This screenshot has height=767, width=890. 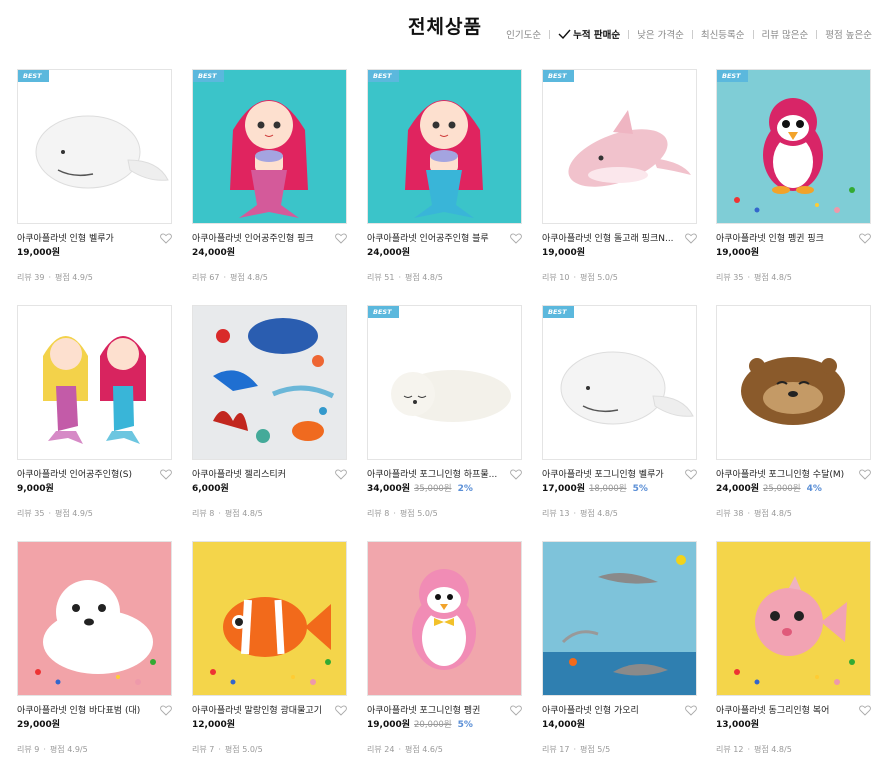 I want to click on review-count: 35, so click(x=39, y=513).